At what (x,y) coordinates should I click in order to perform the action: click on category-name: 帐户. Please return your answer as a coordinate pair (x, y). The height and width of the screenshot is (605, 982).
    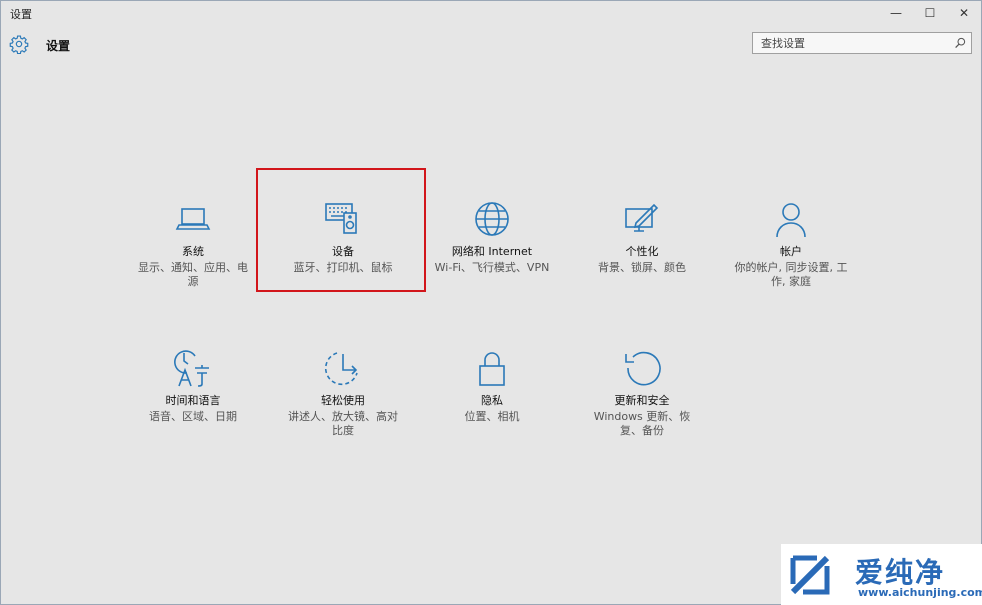
    Looking at the image, I should click on (791, 251).